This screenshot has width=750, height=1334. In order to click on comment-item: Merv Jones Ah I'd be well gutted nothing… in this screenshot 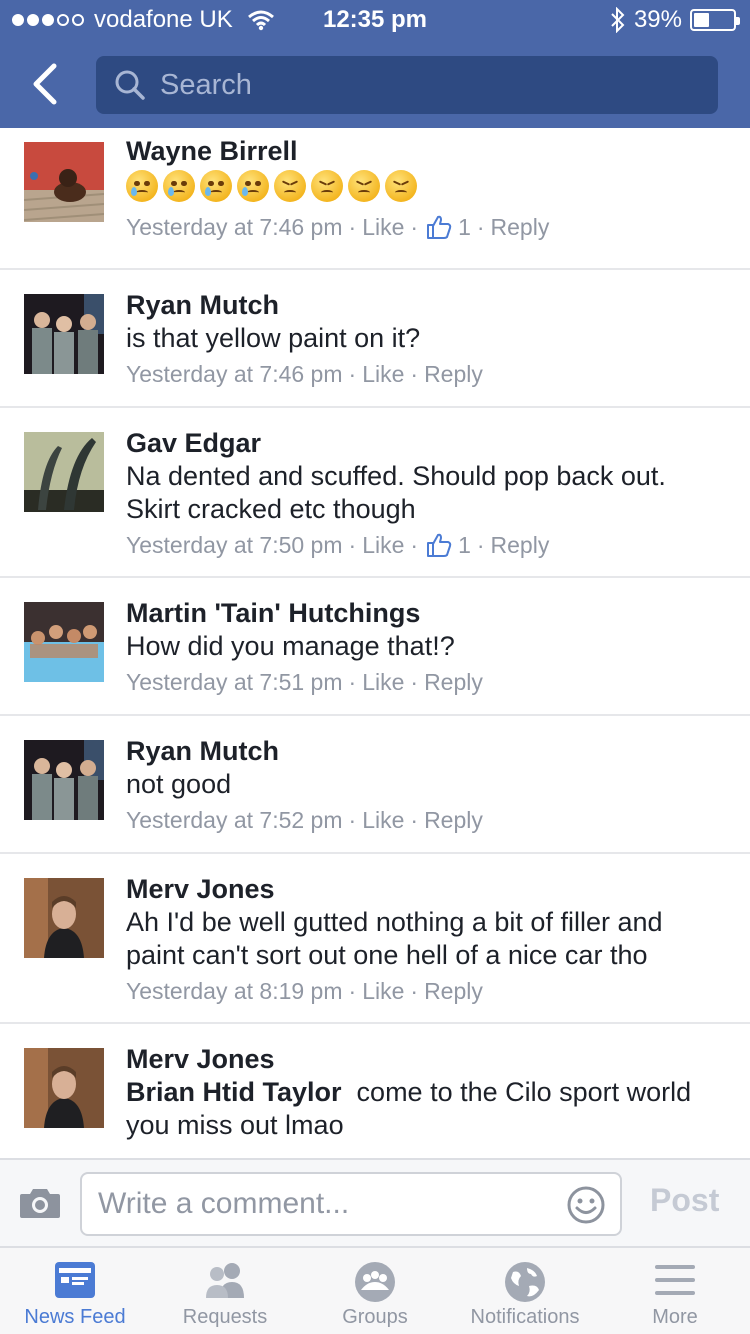, I will do `click(375, 939)`.